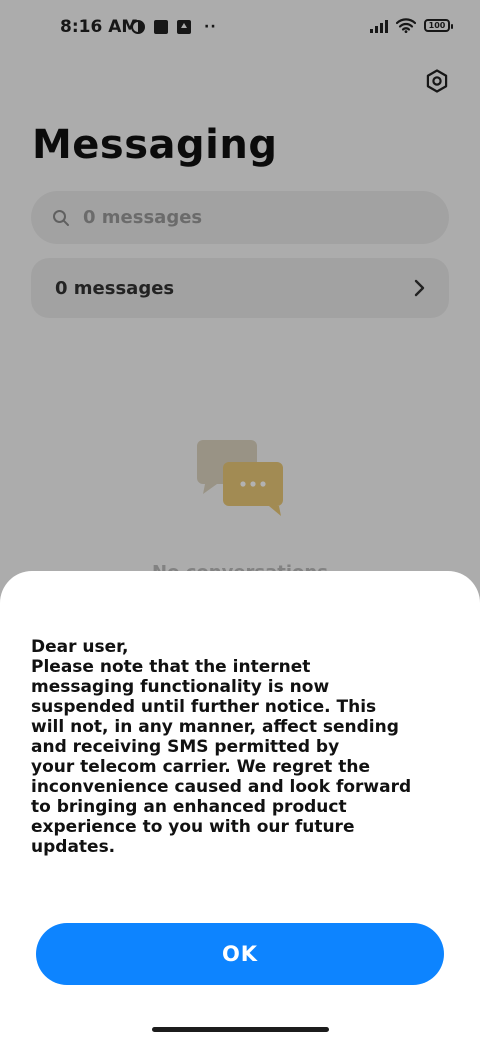 The height and width of the screenshot is (1040, 480). What do you see at coordinates (215, 727) in the screenshot?
I see `dialog-message-line: will not, in any manner, affect sending` at bounding box center [215, 727].